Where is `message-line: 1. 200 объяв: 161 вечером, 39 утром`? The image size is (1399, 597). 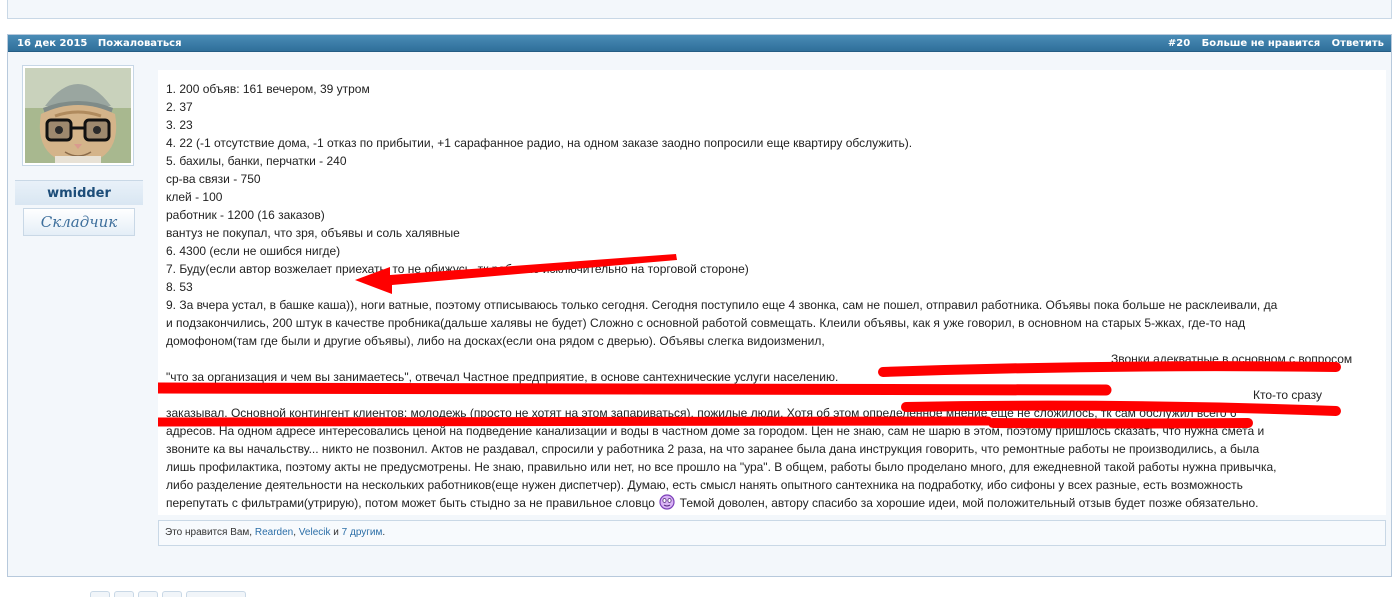
message-line: 1. 200 объяв: 161 вечером, 39 утром is located at coordinates (268, 89).